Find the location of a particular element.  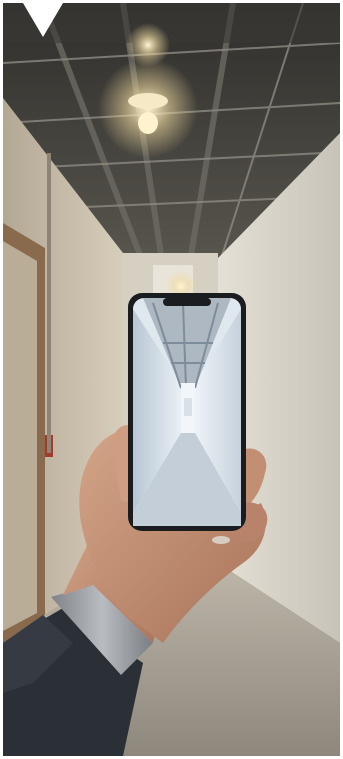

smartphone is located at coordinates (187, 412).